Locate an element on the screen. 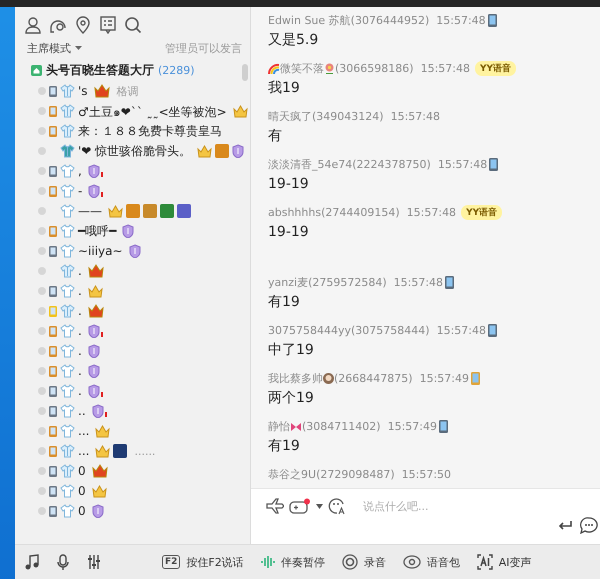 Image resolution: width=600 pixels, height=579 pixels. keycap-icon: F2 is located at coordinates (171, 562).